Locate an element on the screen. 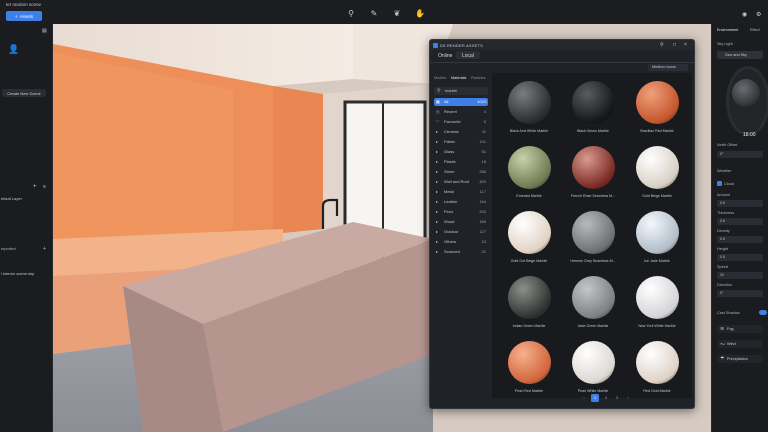 The width and height of the screenshot is (768, 432). material-card: Gold Got Beige Marble is located at coordinates (526, 239).